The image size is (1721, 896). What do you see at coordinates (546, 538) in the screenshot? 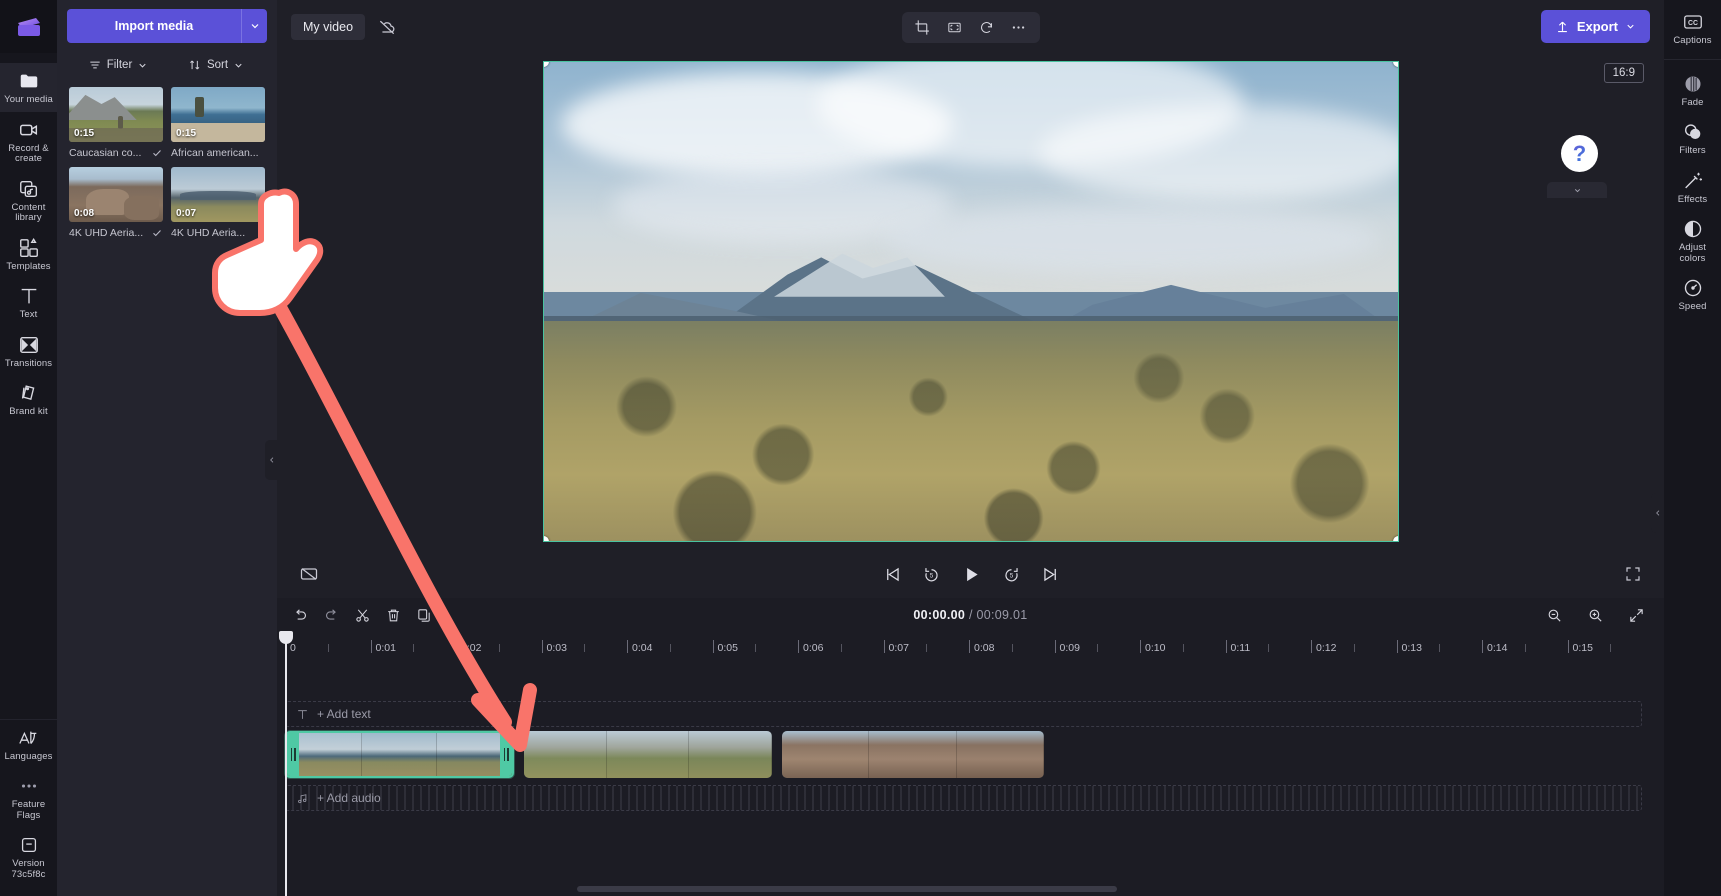
I see `resize-handle-bottom-left` at bounding box center [546, 538].